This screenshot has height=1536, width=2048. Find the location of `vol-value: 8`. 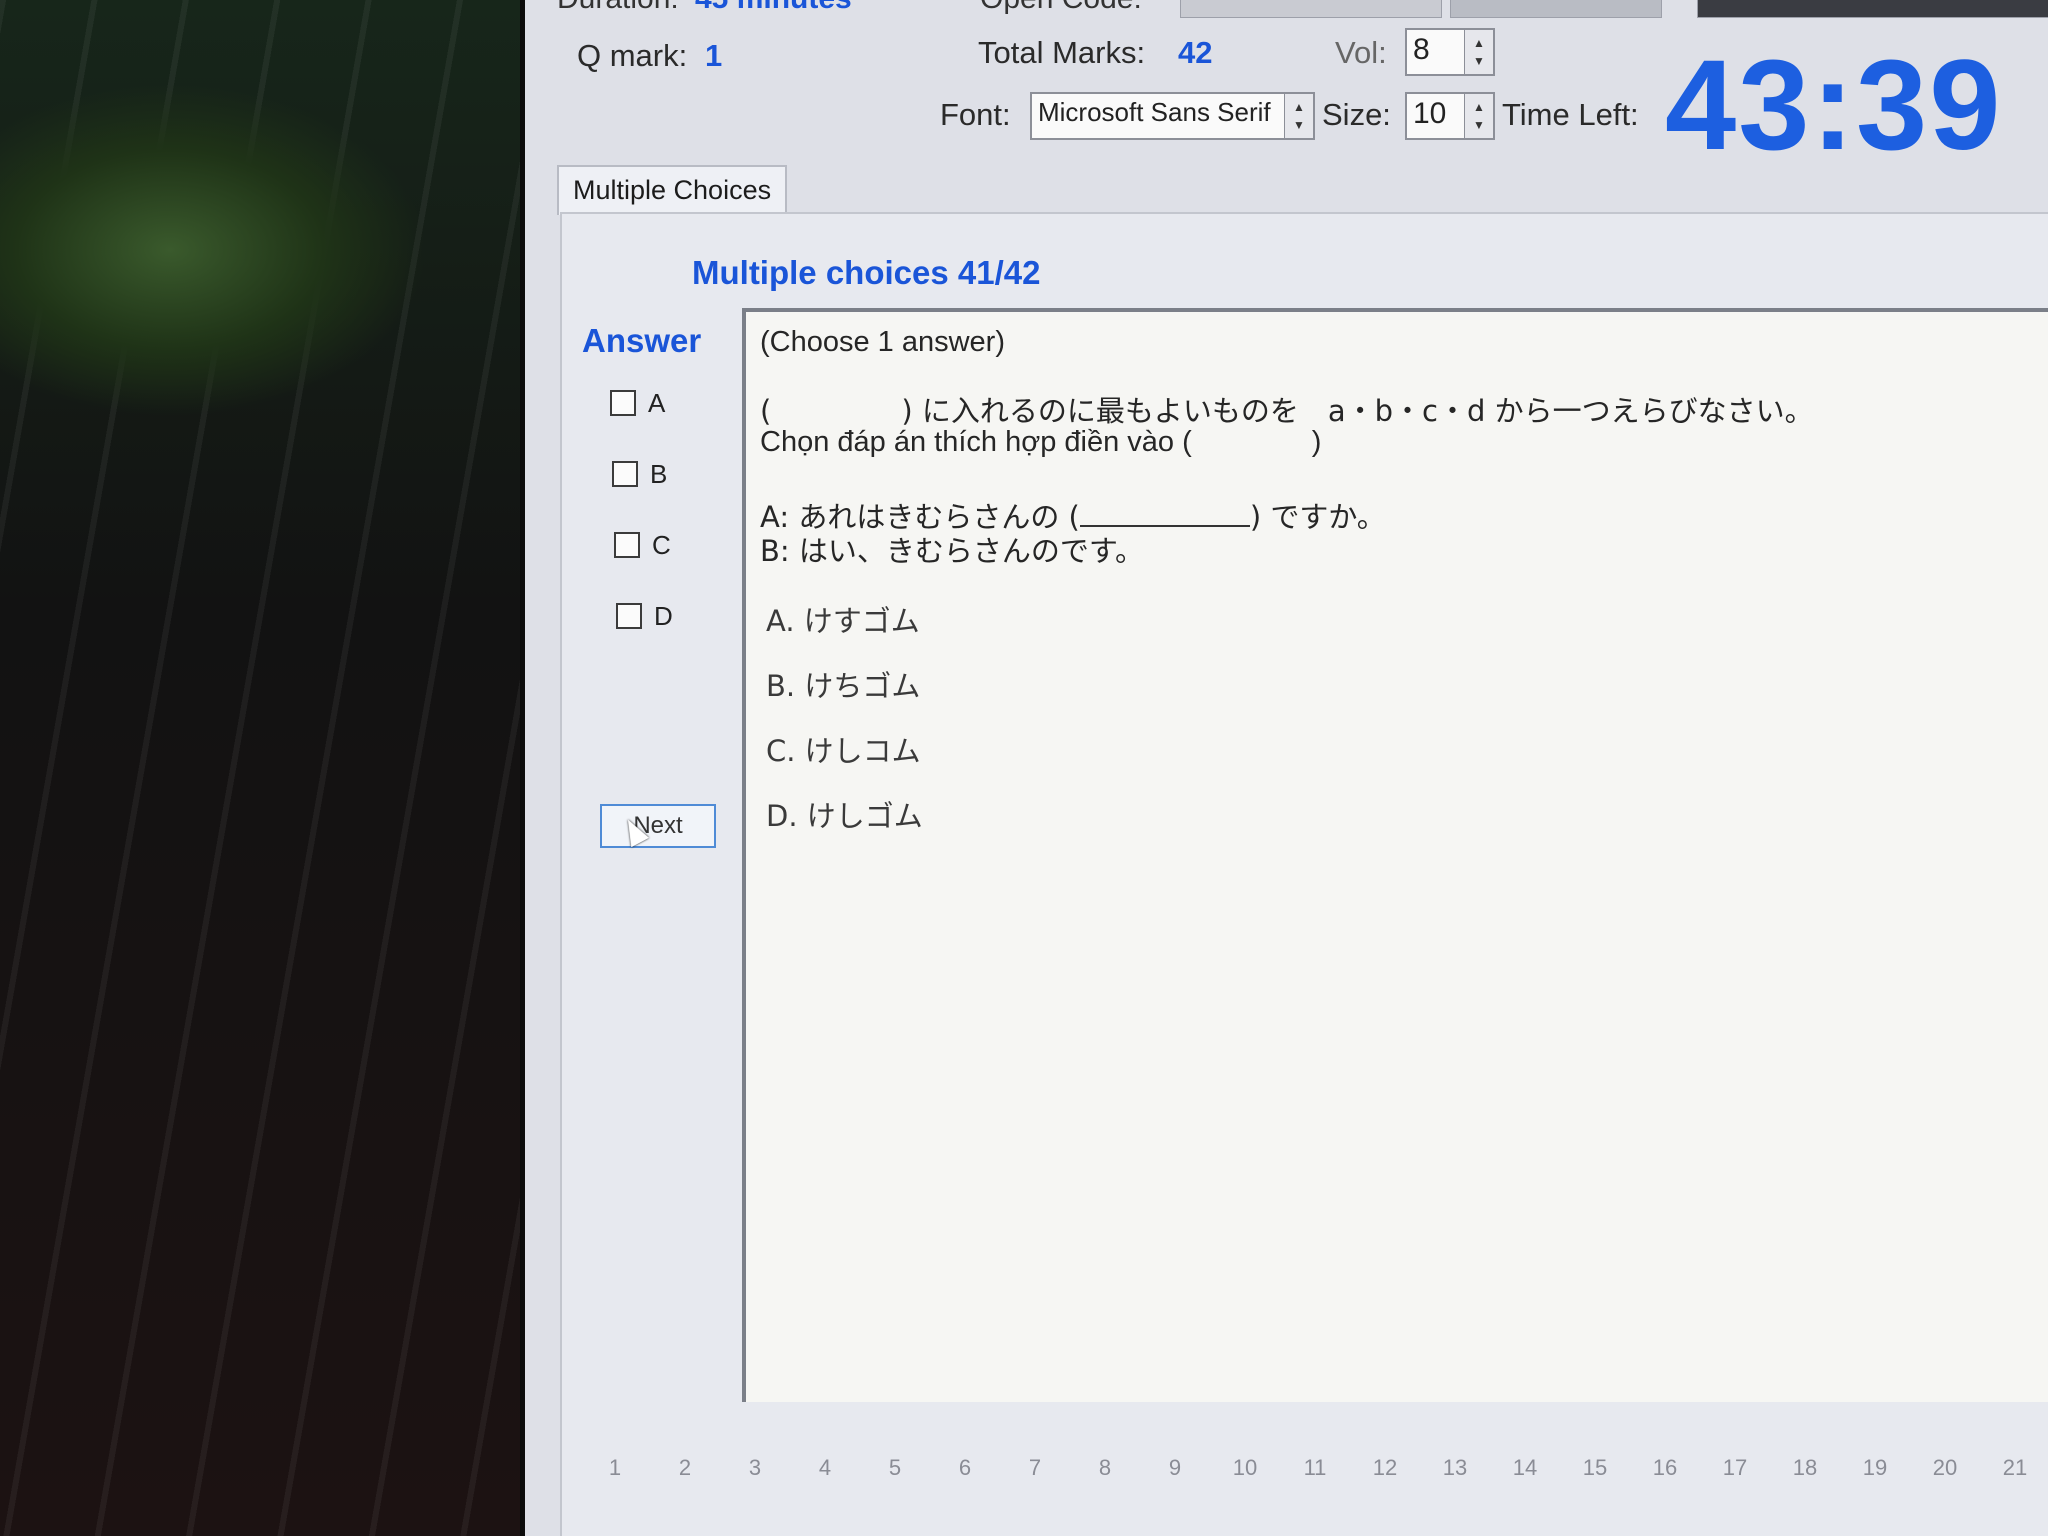

vol-value: 8 is located at coordinates (1421, 49).